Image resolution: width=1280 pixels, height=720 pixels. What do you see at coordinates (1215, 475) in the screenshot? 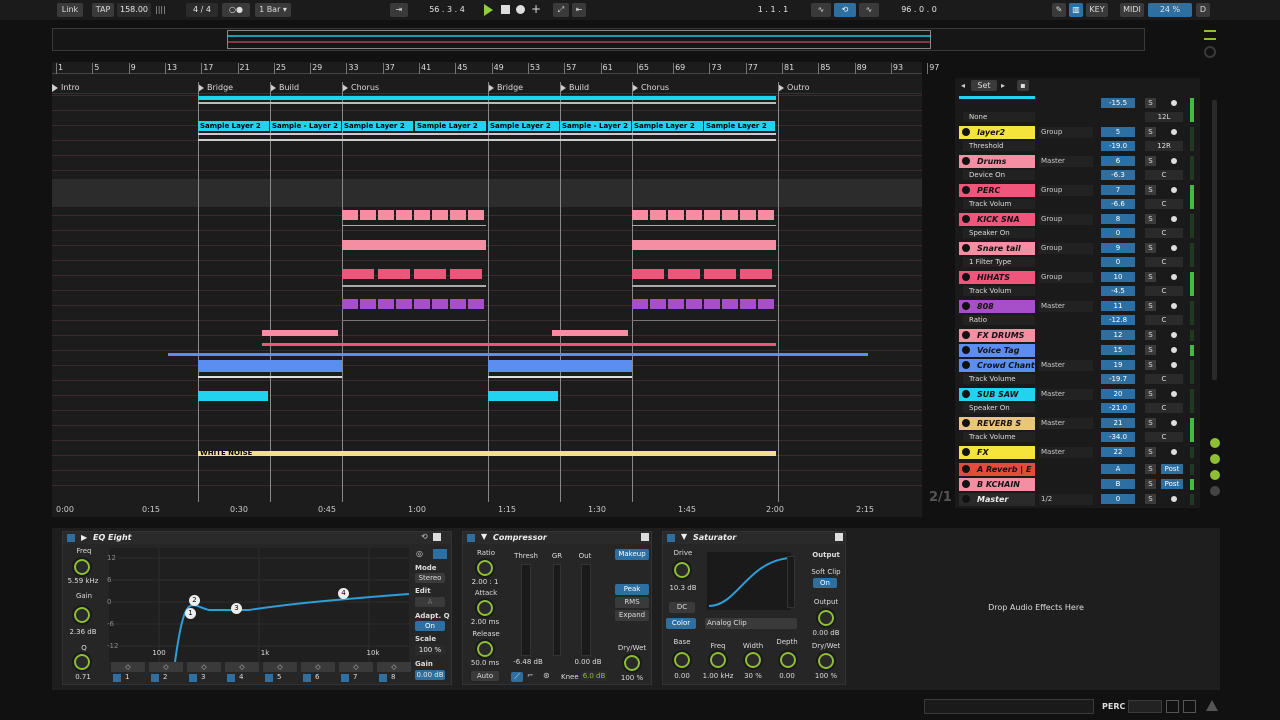
I see `returns-toggle-icon` at bounding box center [1215, 475].